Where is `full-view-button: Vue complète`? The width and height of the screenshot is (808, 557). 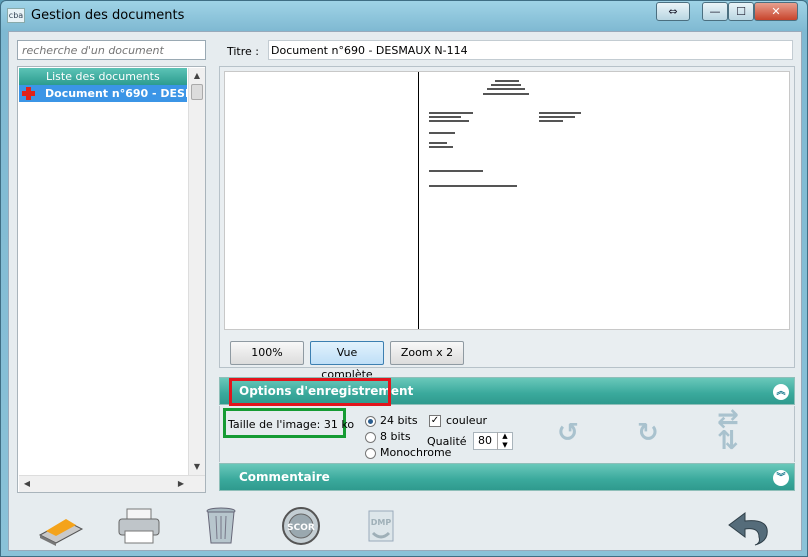
full-view-button: Vue complète is located at coordinates (347, 361).